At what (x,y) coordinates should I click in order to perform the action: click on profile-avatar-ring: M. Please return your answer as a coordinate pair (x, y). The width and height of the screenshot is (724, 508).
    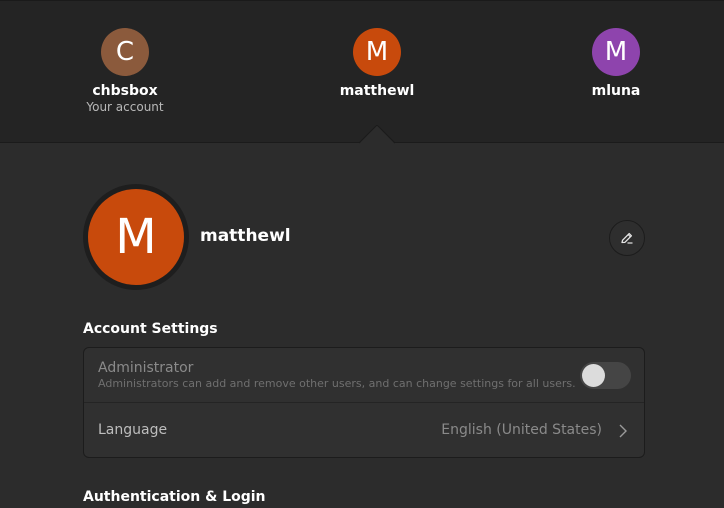
    Looking at the image, I should click on (136, 237).